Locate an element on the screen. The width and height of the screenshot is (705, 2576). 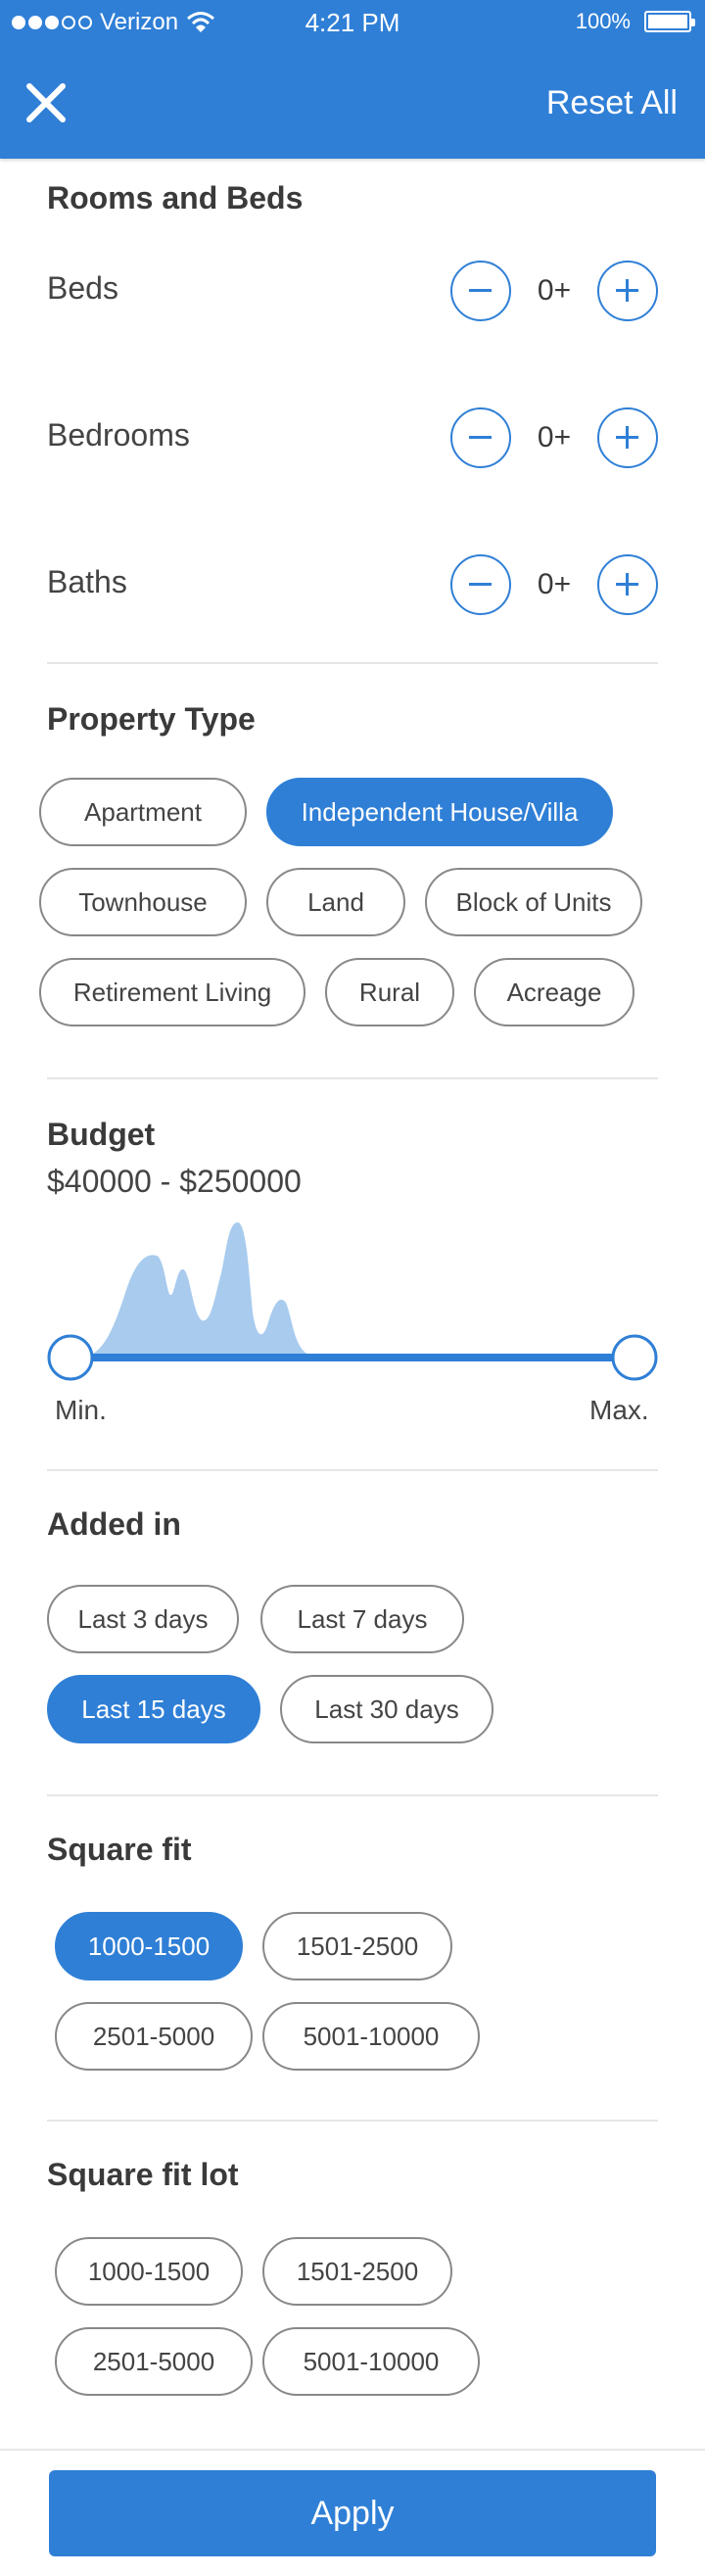
baths-decrement-button is located at coordinates (480, 584).